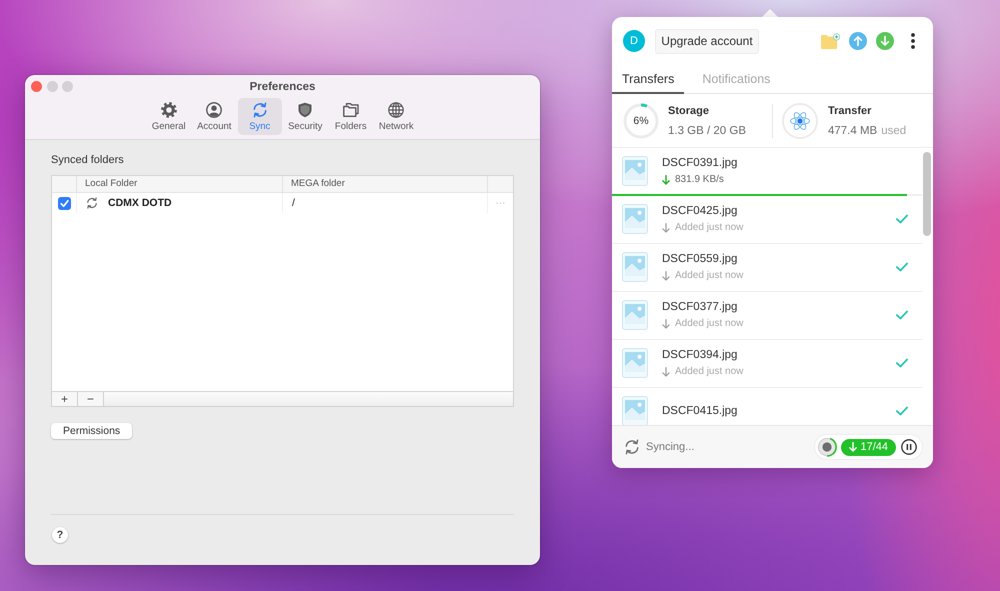 This screenshot has width=1000, height=591. I want to click on add-button: +, so click(65, 399).